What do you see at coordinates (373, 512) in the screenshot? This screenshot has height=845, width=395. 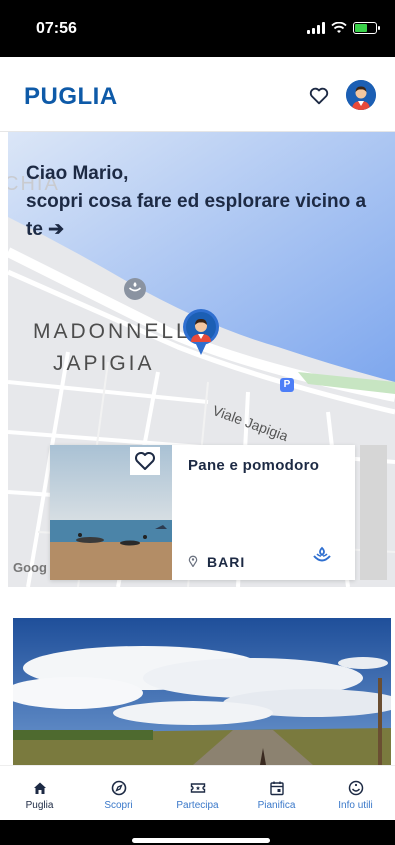 I see `next-card-peek` at bounding box center [373, 512].